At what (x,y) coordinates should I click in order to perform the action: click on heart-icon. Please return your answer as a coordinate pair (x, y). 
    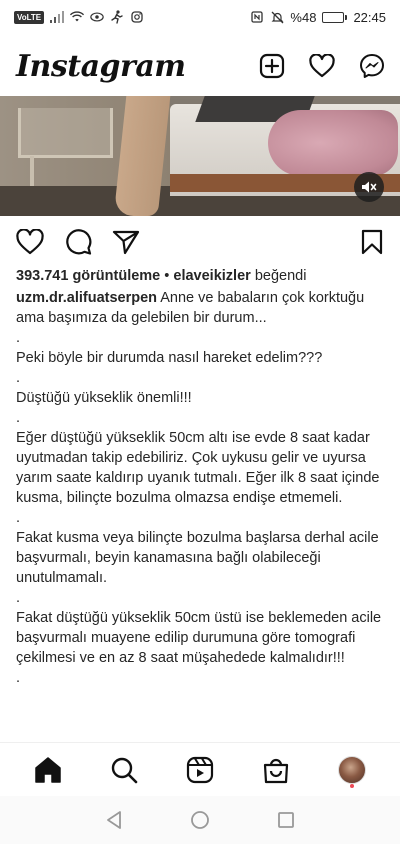
    Looking at the image, I should click on (322, 66).